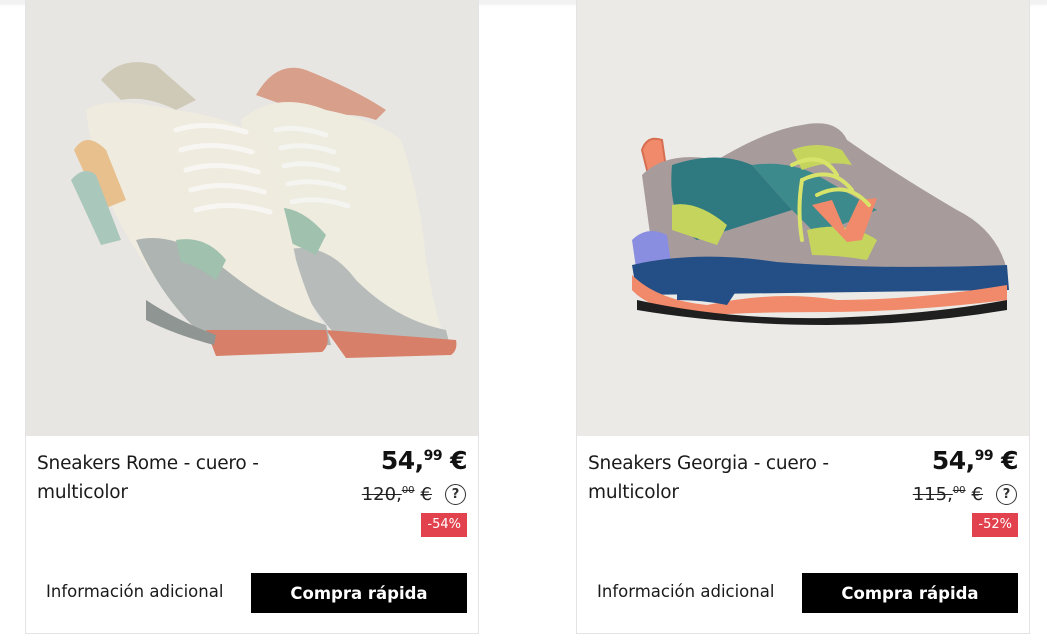 The height and width of the screenshot is (641, 1047). I want to click on product-title: Sneakers Georgia - cuero - multicolor, so click(718, 478).